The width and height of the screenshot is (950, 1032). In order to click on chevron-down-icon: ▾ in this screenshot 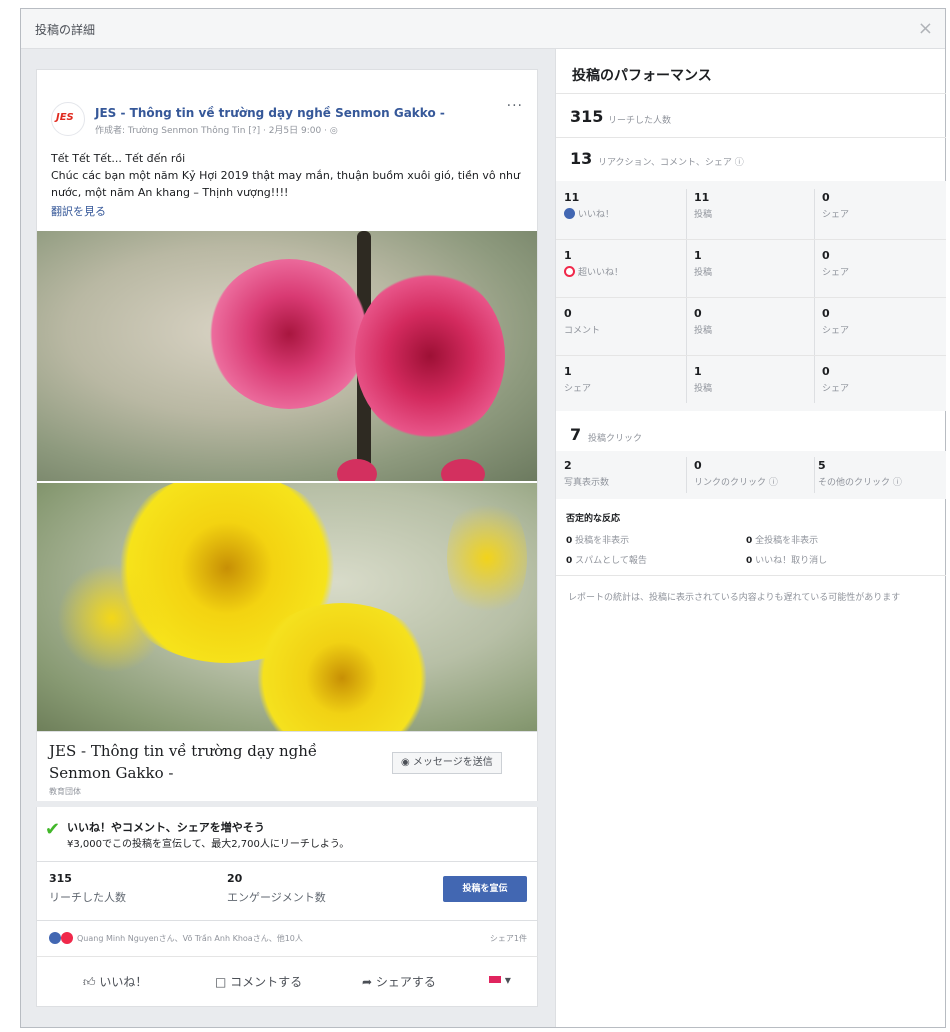, I will do `click(507, 980)`.